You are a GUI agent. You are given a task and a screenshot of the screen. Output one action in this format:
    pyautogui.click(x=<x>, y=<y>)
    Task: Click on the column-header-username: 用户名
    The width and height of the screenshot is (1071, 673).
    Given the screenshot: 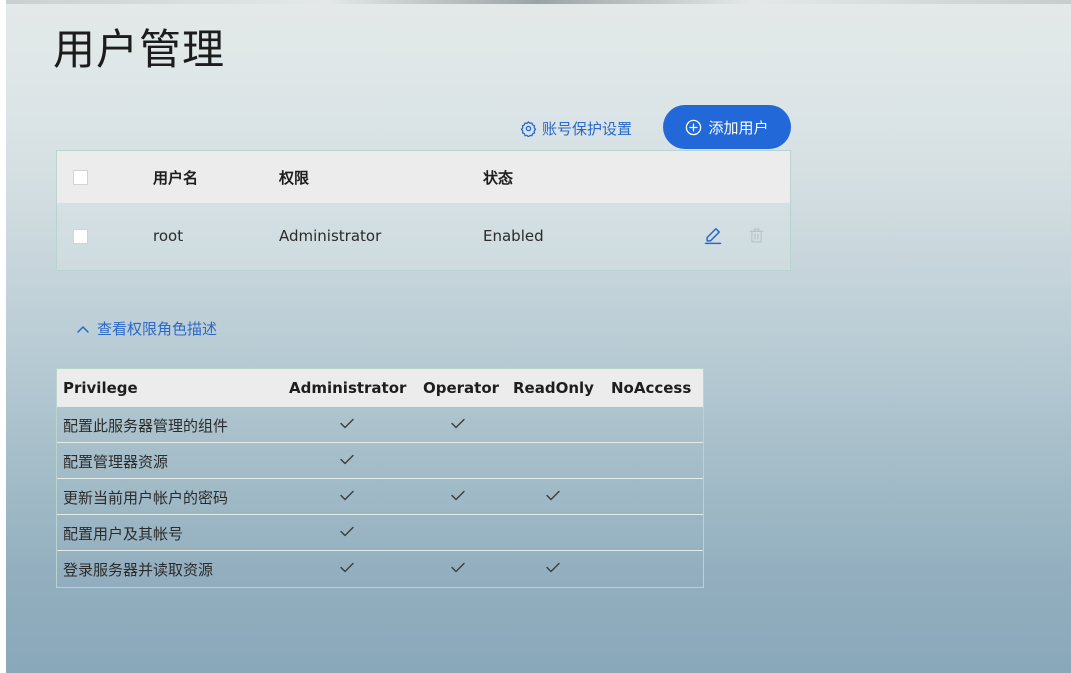 What is the action you would take?
    pyautogui.click(x=176, y=178)
    